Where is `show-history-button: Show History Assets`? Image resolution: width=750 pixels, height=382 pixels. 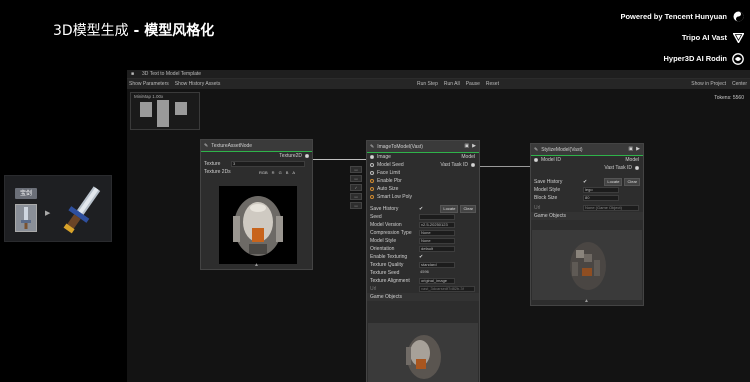 show-history-button: Show History Assets is located at coordinates (198, 84).